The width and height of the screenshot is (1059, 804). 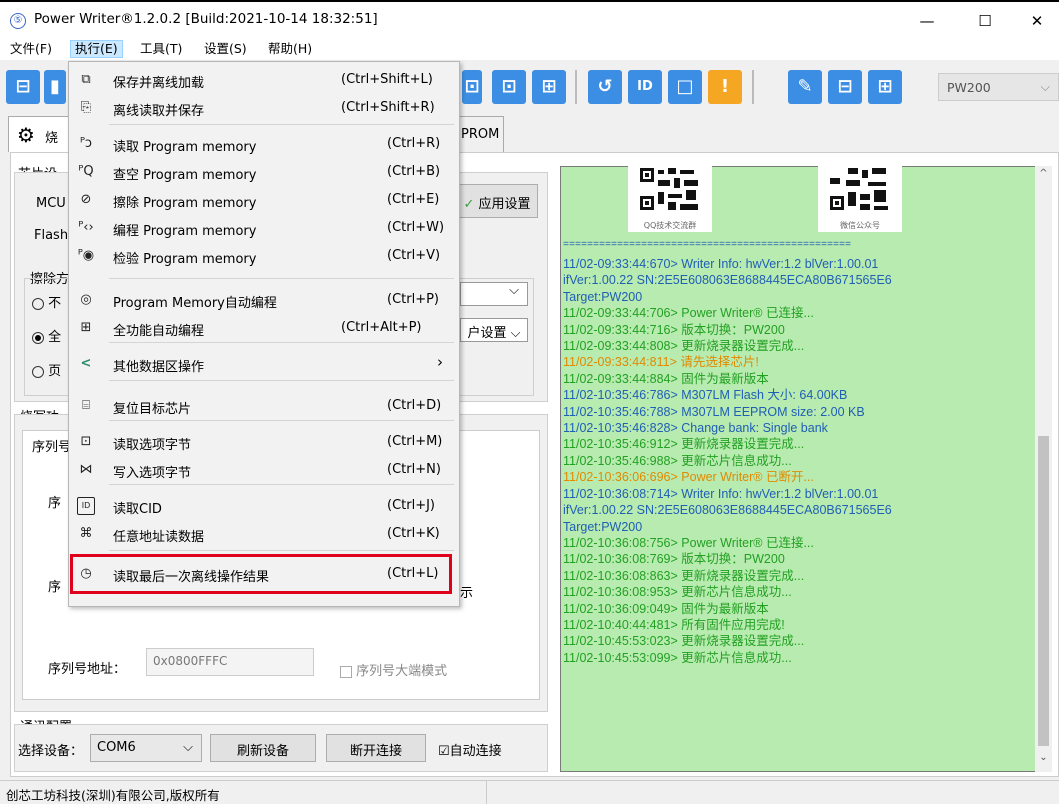 What do you see at coordinates (46, 335) in the screenshot?
I see `erase-full-option: 全` at bounding box center [46, 335].